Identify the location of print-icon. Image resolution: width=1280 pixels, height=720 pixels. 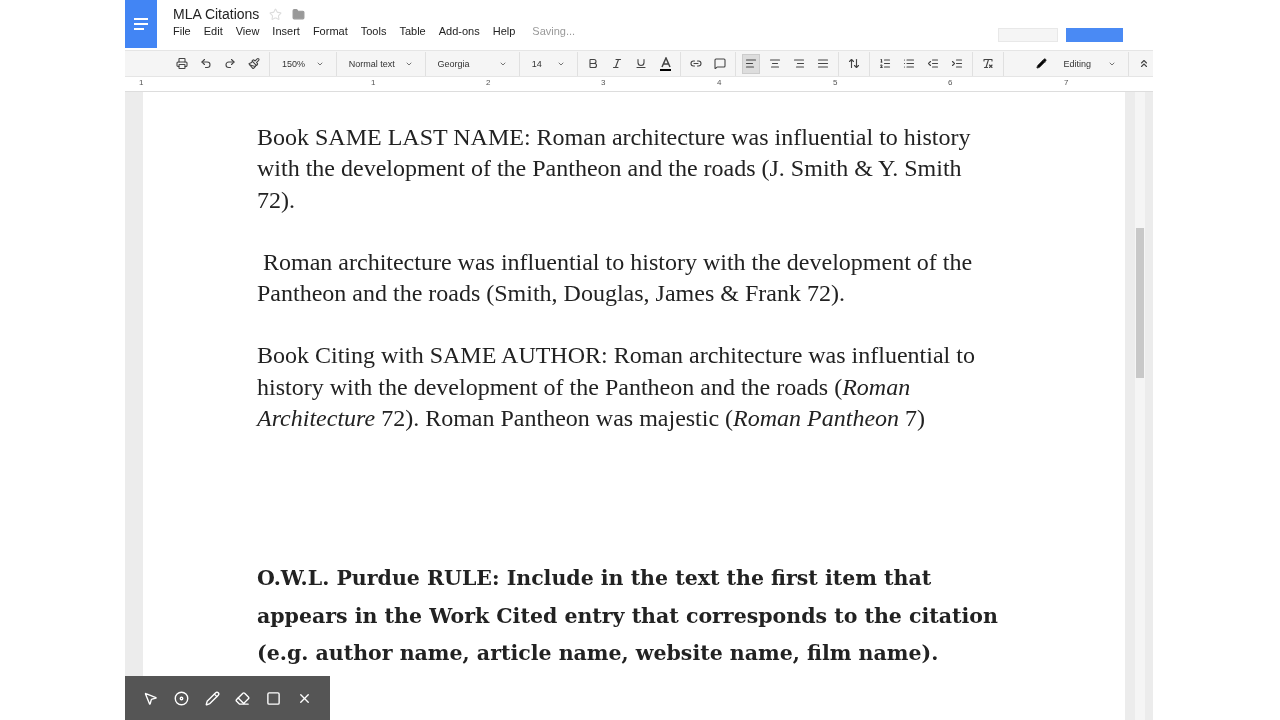
(182, 63).